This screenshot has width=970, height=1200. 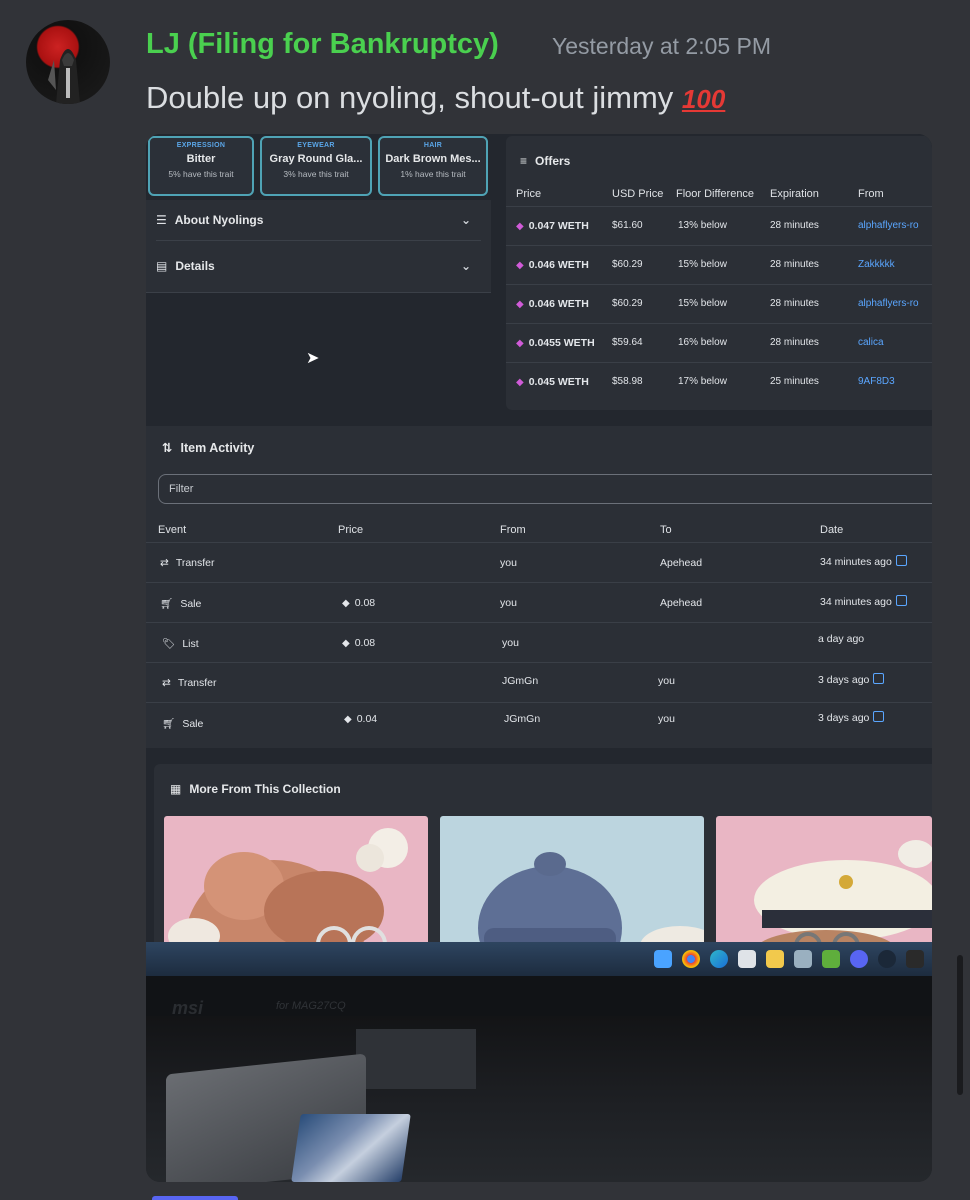 I want to click on activity-row: 🛒︎ Sale ◆ 0.04 JGmGn you 3 days ago, so click(x=539, y=722).